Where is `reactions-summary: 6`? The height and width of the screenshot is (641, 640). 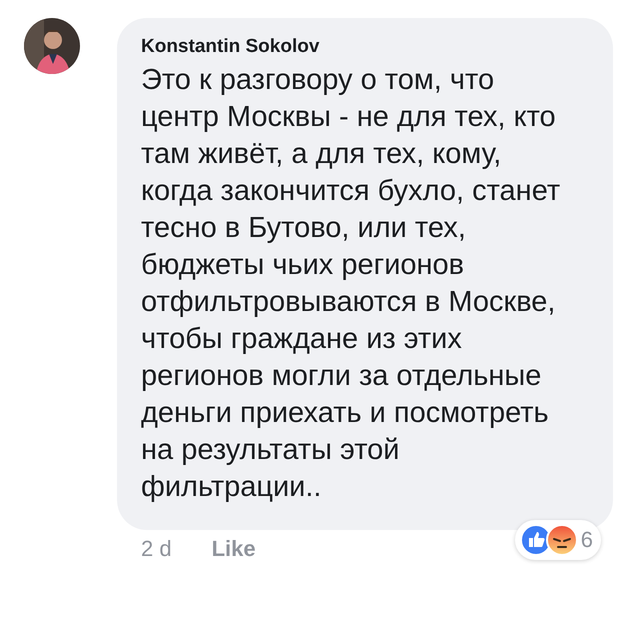
reactions-summary: 6 is located at coordinates (557, 540).